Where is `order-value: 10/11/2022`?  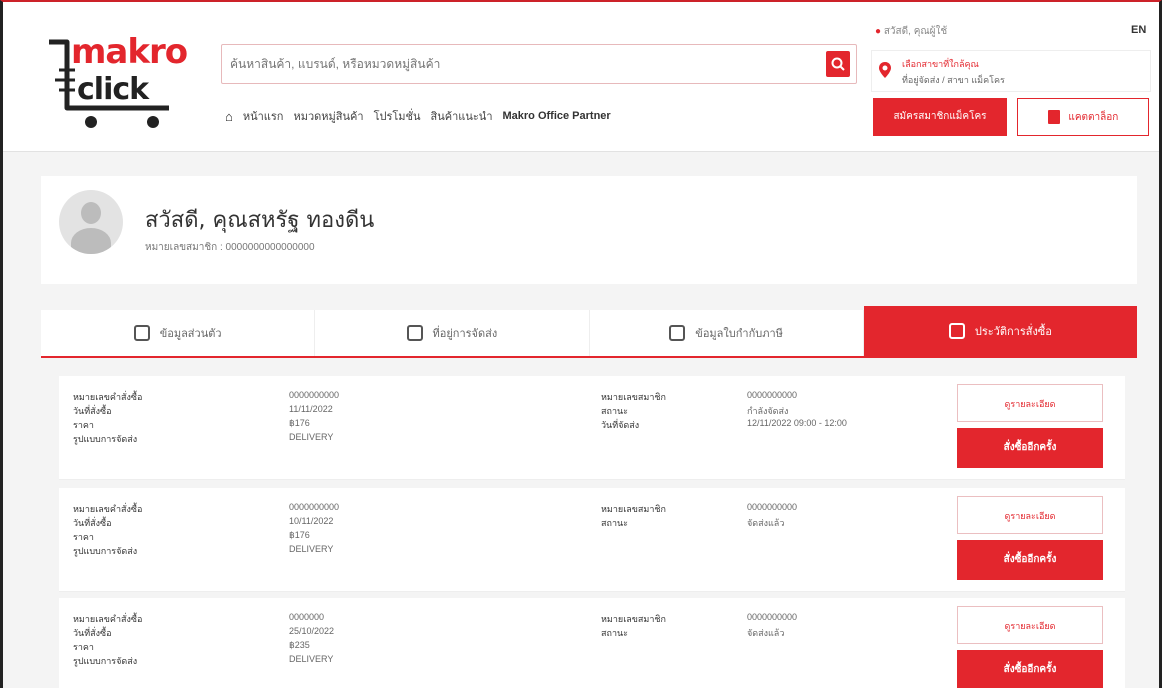
order-value: 10/11/2022 is located at coordinates (311, 521).